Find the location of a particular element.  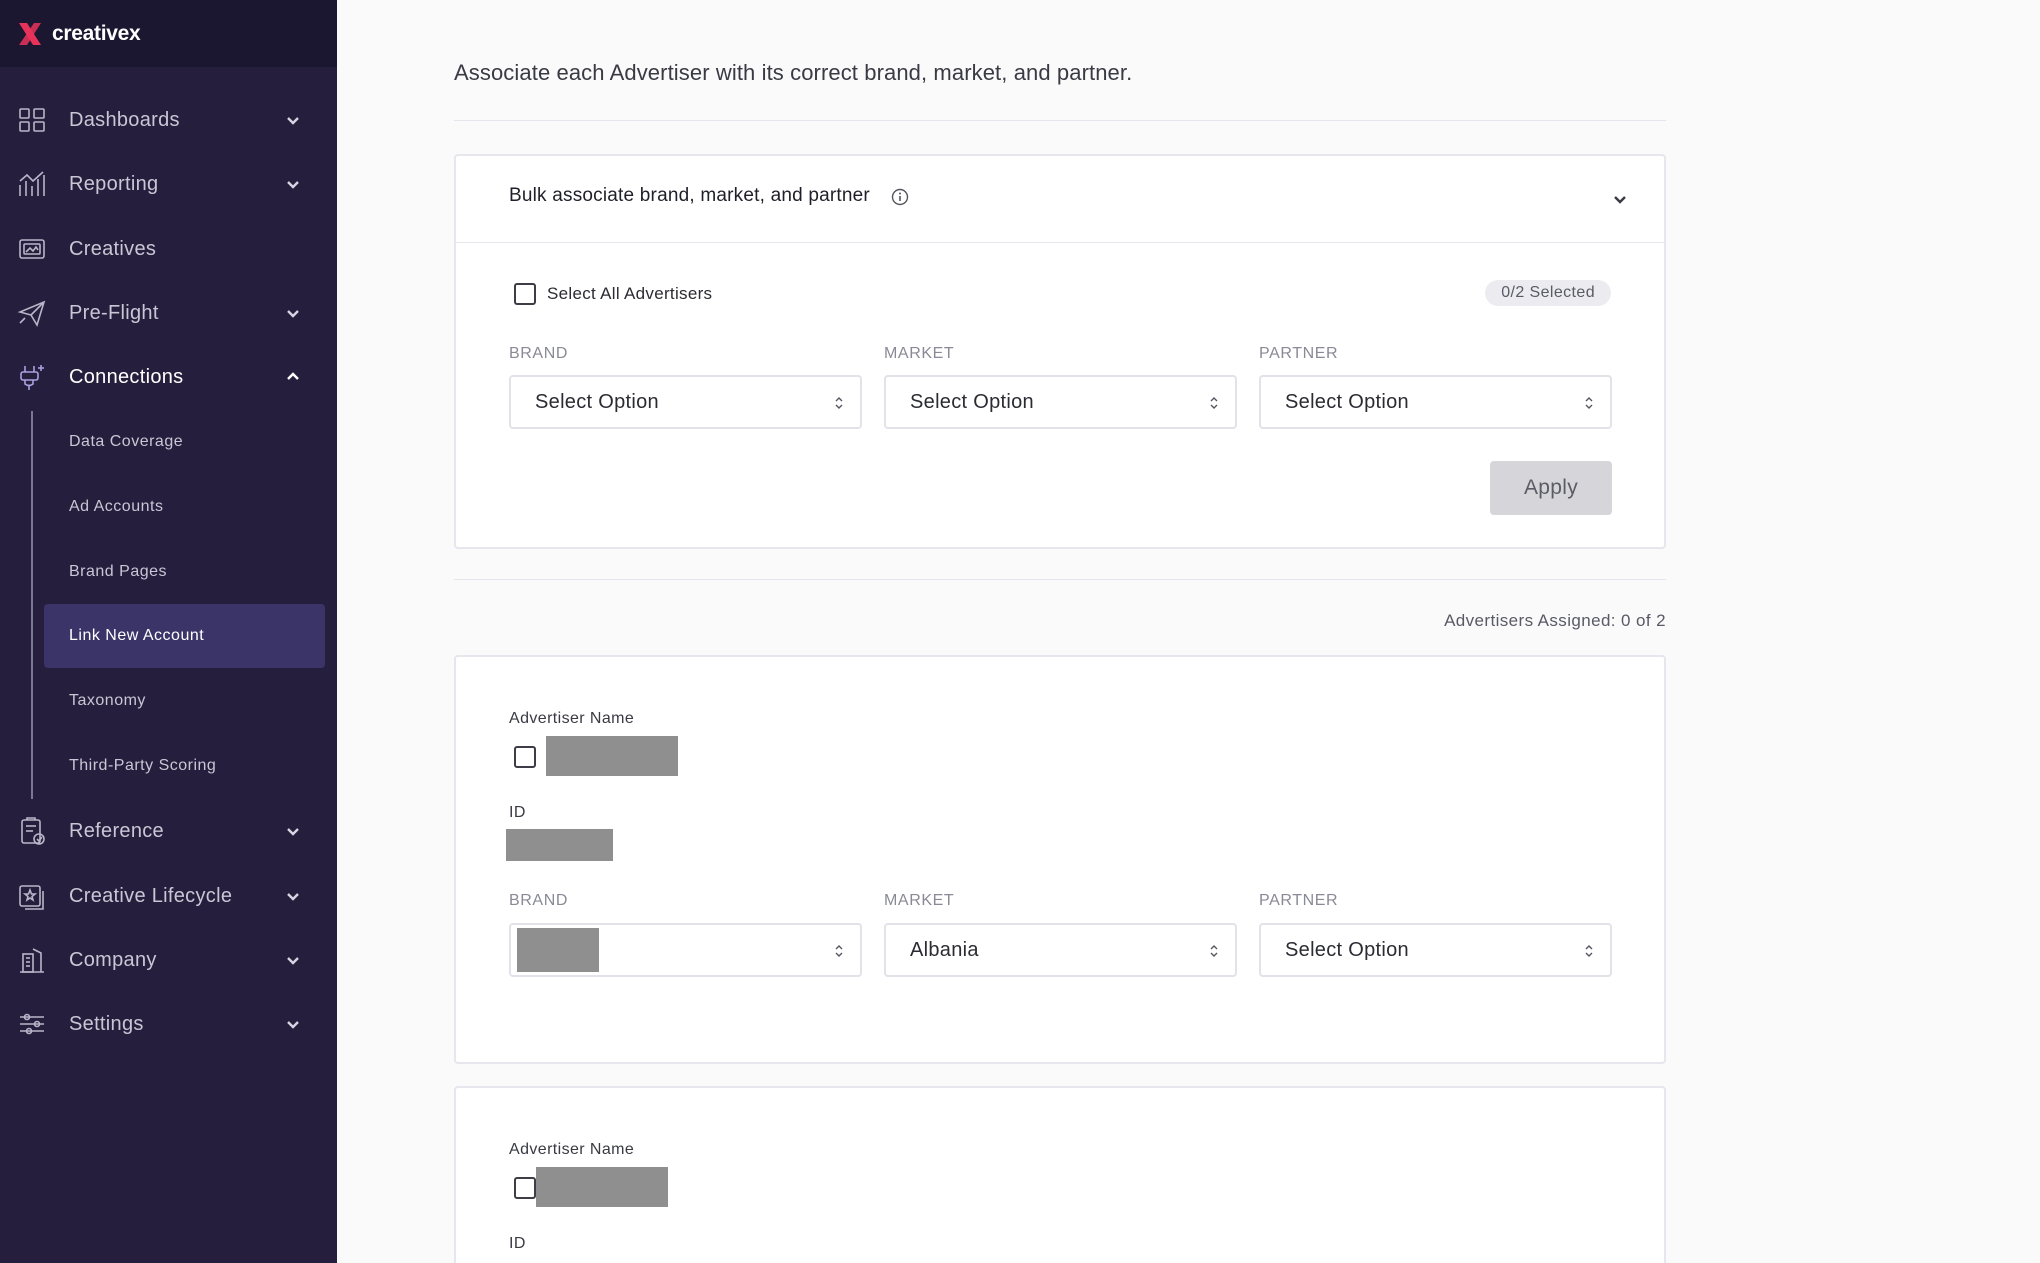

apply-button: Apply is located at coordinates (1551, 488).